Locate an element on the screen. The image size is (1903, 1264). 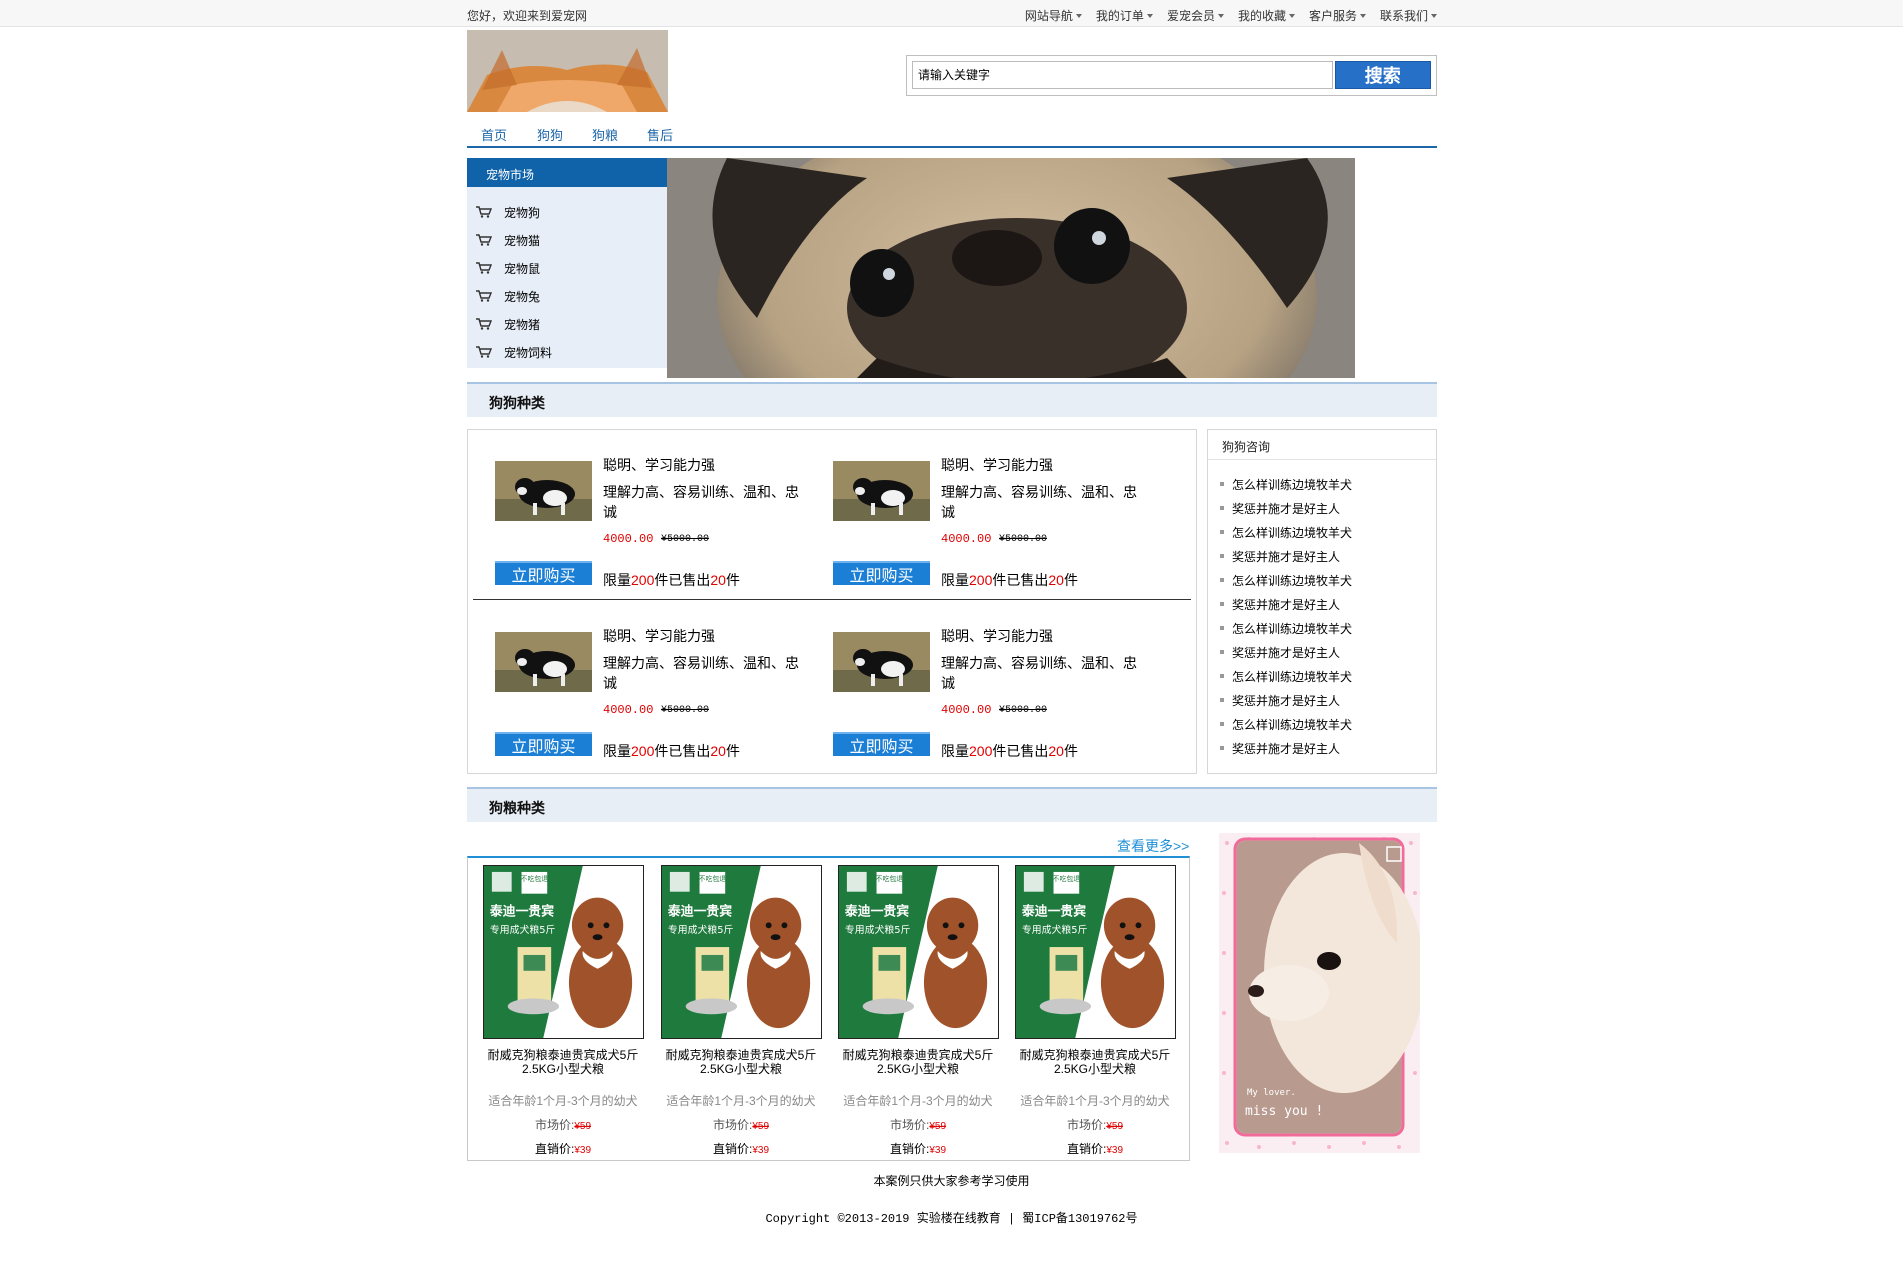
sidebar-item-rabbit: 宠物兔 is located at coordinates (567, 296).